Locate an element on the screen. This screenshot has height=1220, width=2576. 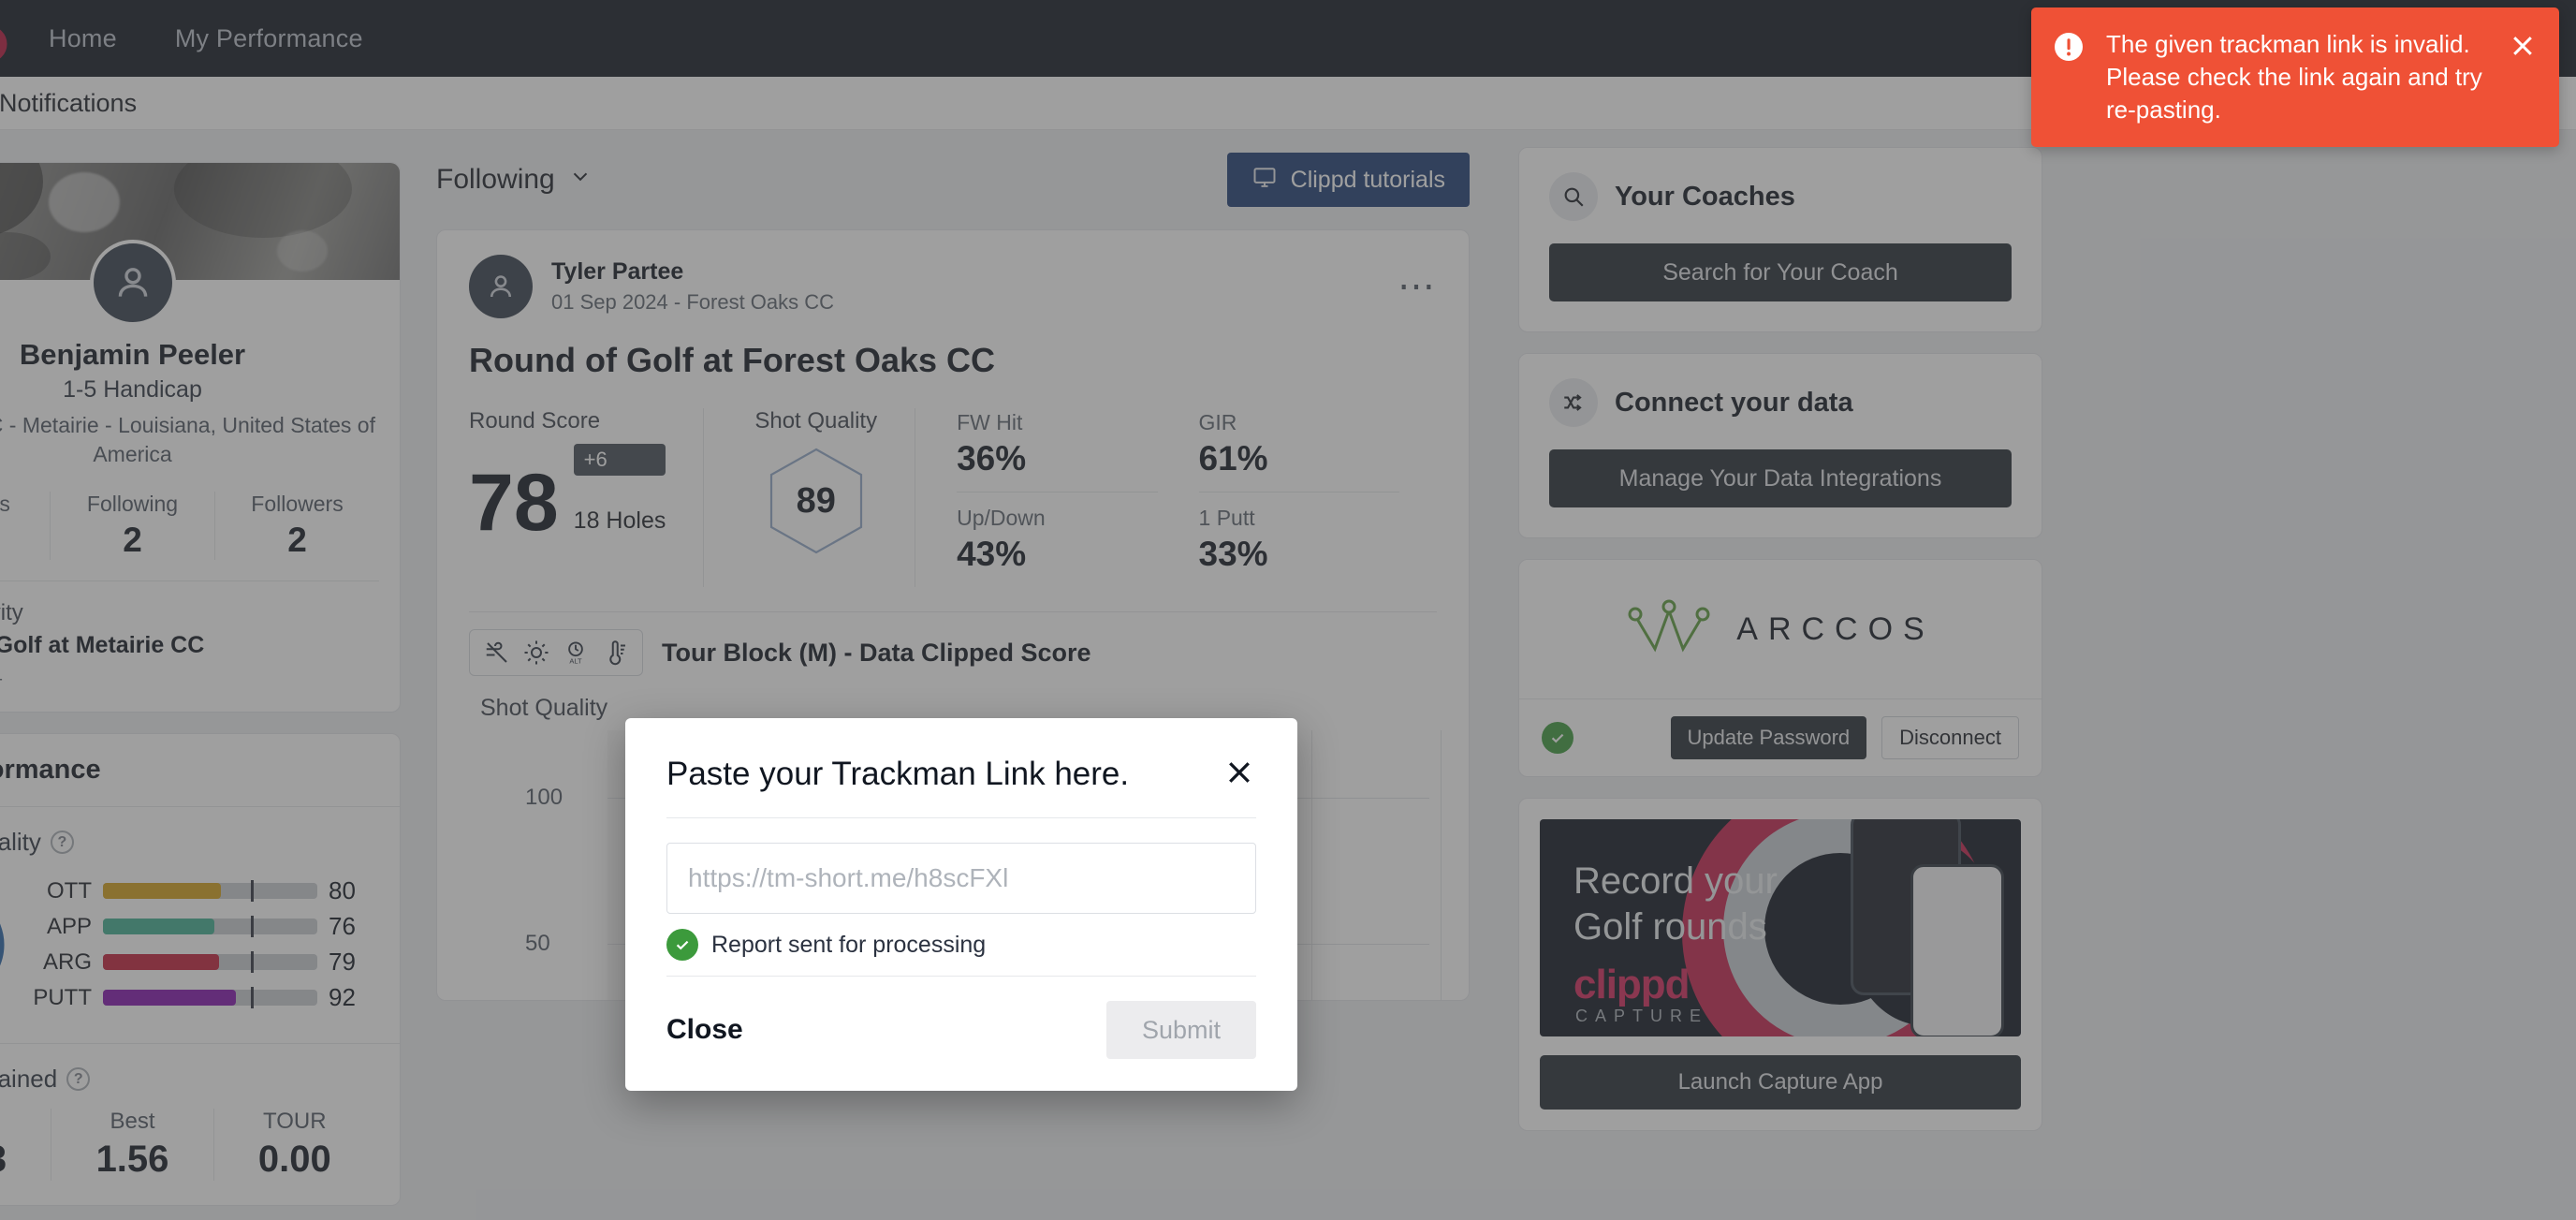
modal-status: Report sent for processing is located at coordinates (961, 945).